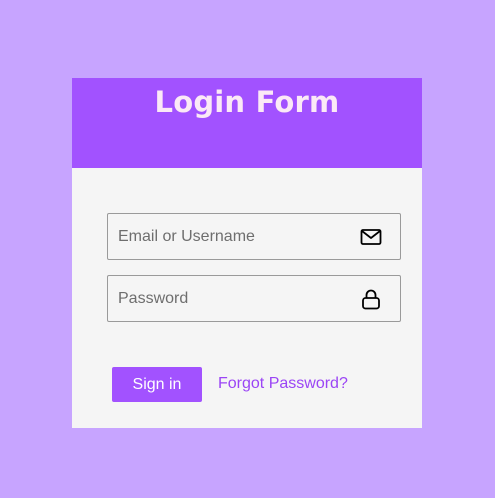 This screenshot has width=495, height=498. I want to click on password-field, so click(254, 298).